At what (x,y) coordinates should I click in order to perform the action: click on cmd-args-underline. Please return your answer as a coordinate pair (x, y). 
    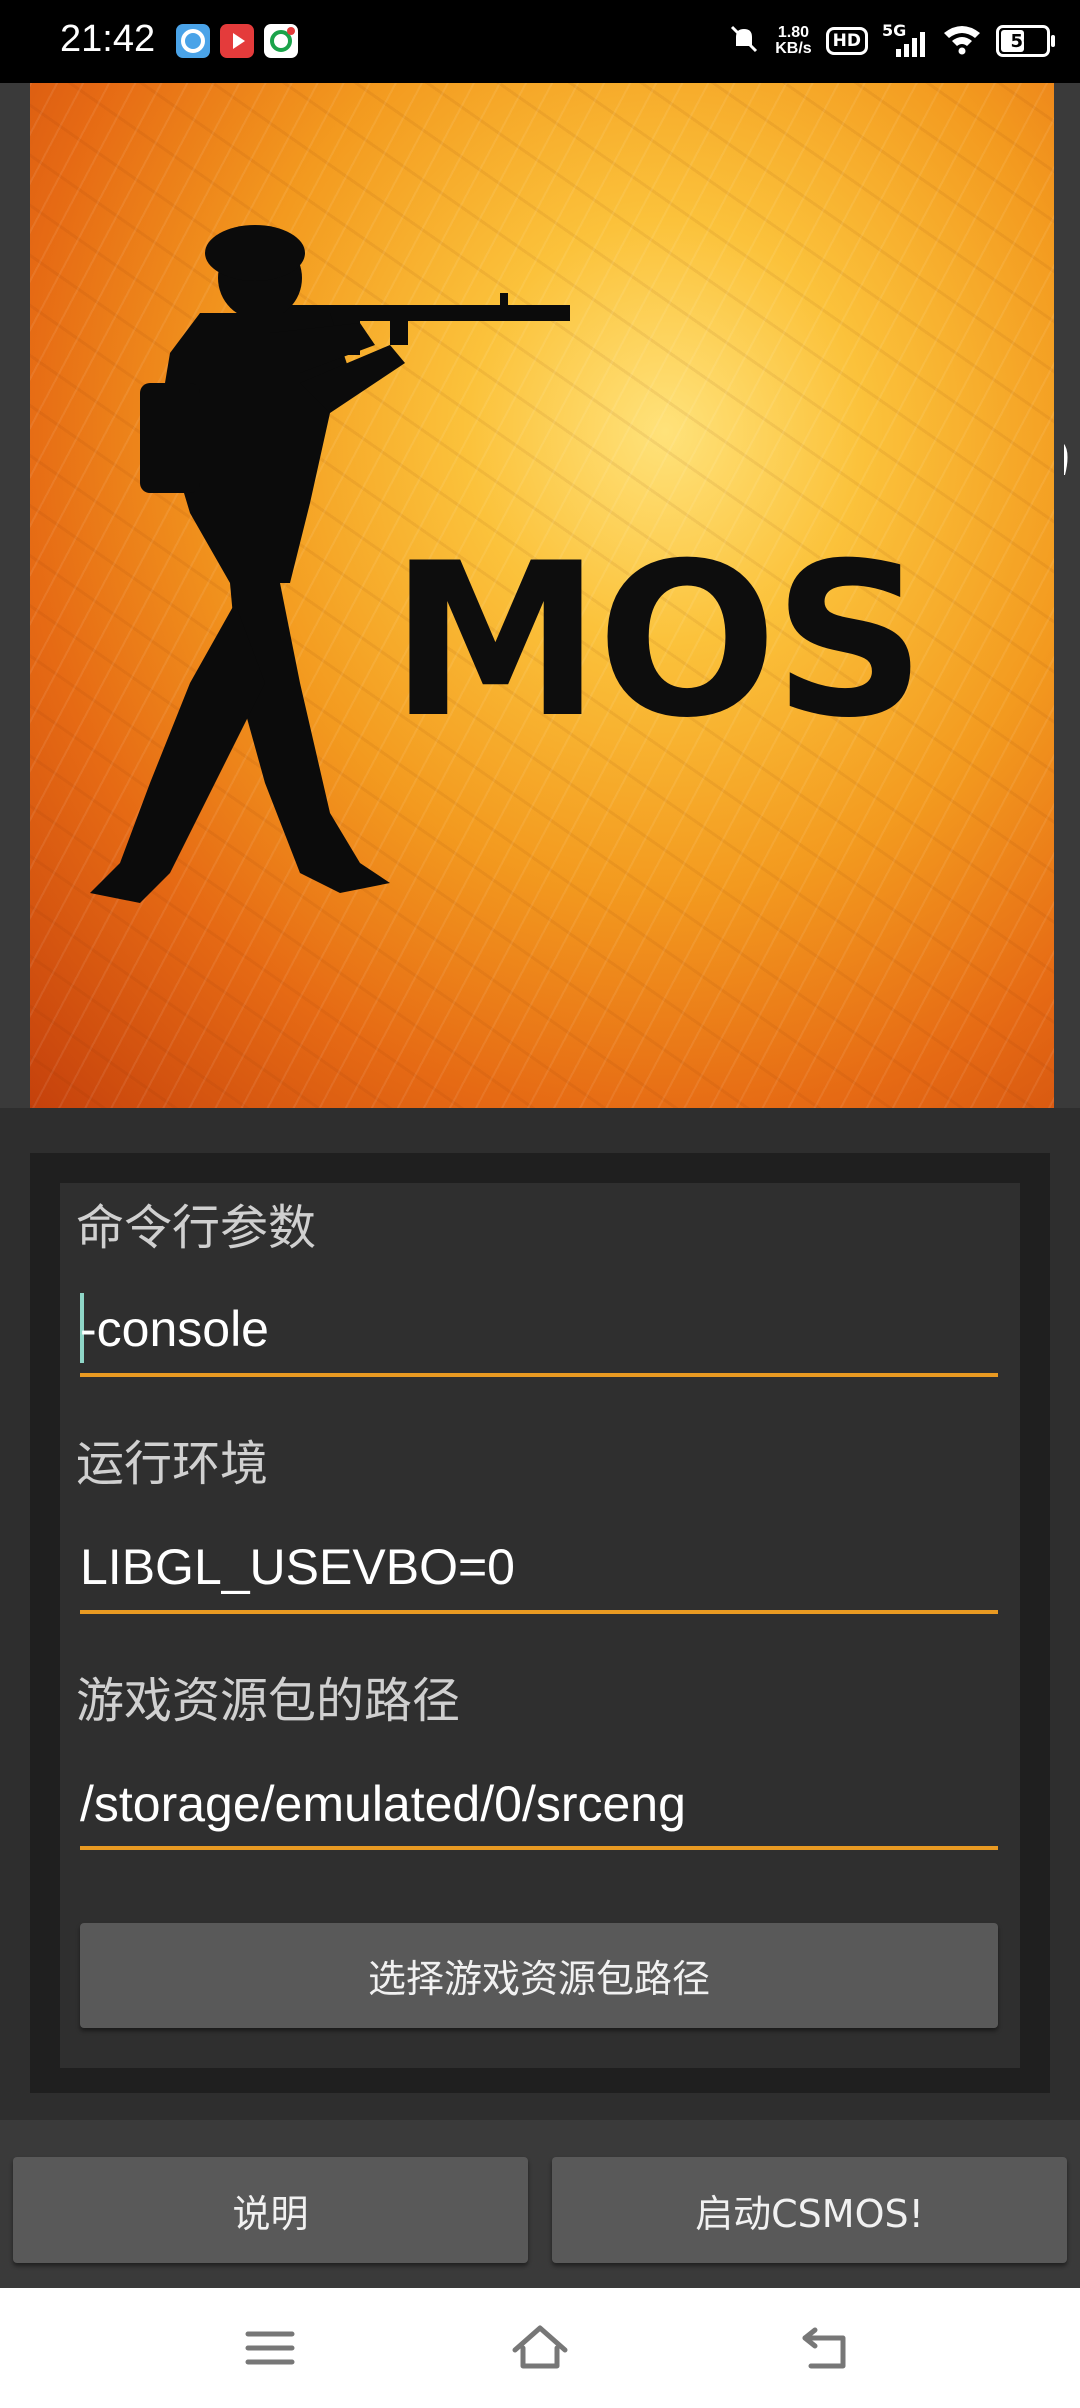
    Looking at the image, I should click on (539, 1375).